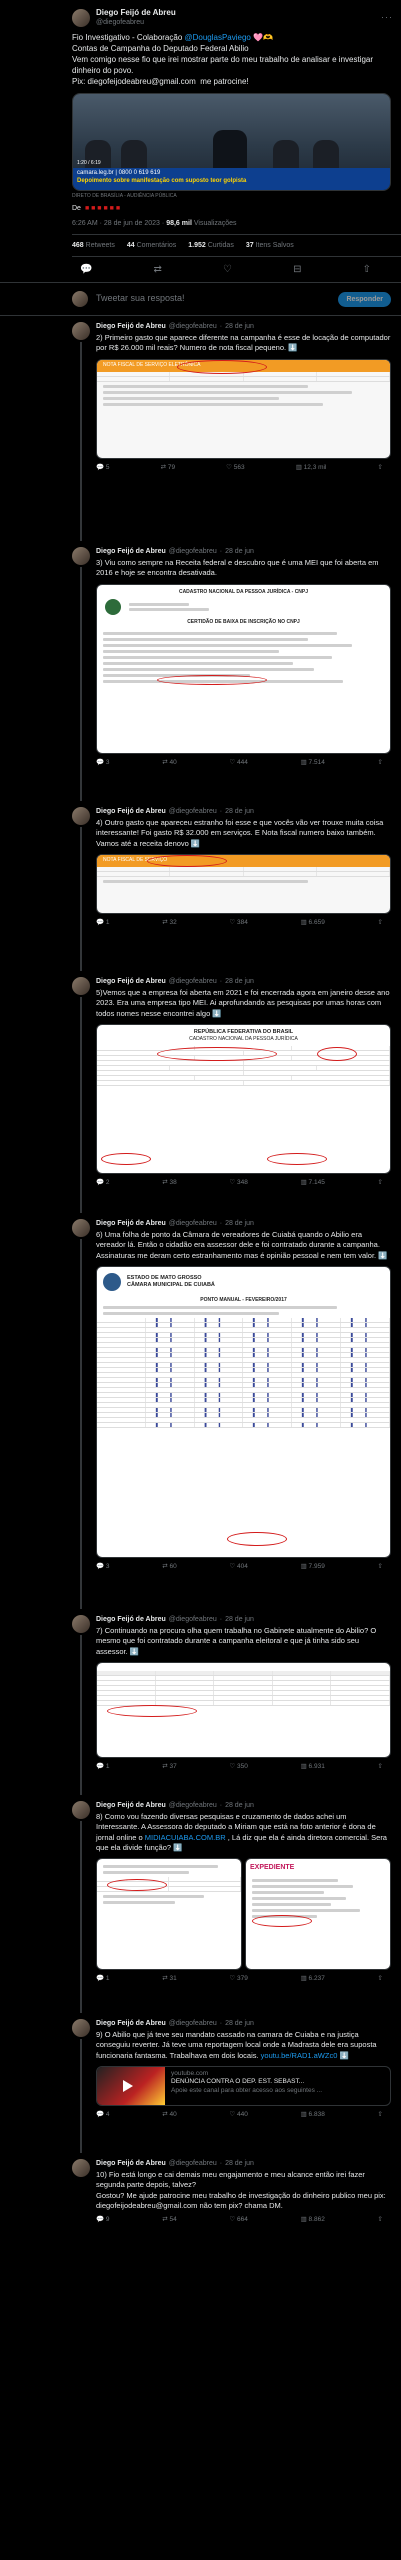 Image resolution: width=401 pixels, height=2560 pixels. What do you see at coordinates (235, 468) in the screenshot?
I see `like-icon: ♡ 563` at bounding box center [235, 468].